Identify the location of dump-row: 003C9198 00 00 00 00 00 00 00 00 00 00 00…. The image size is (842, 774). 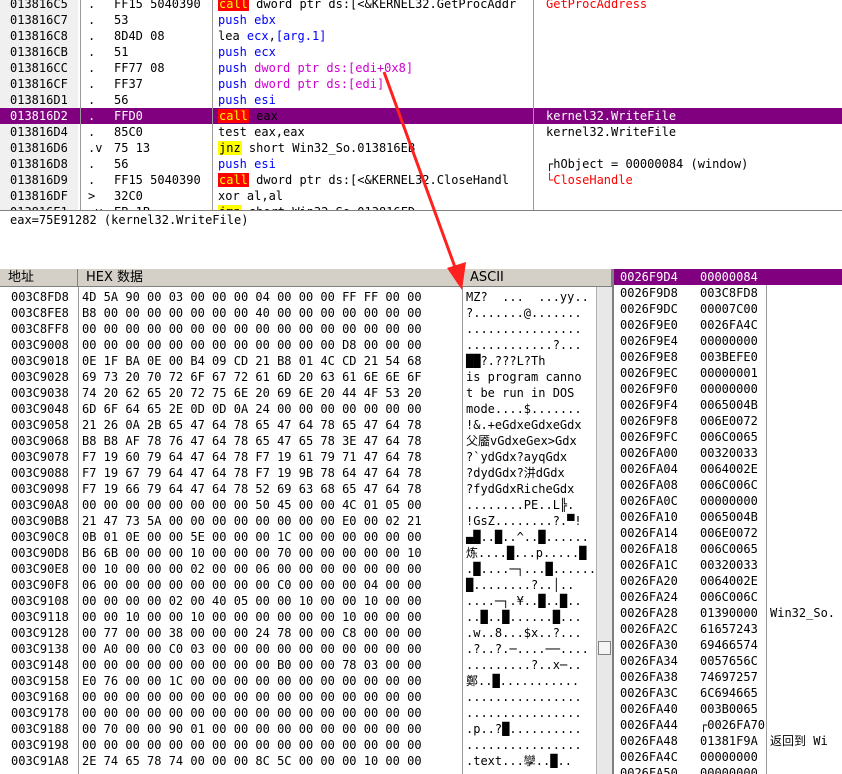
(298, 745).